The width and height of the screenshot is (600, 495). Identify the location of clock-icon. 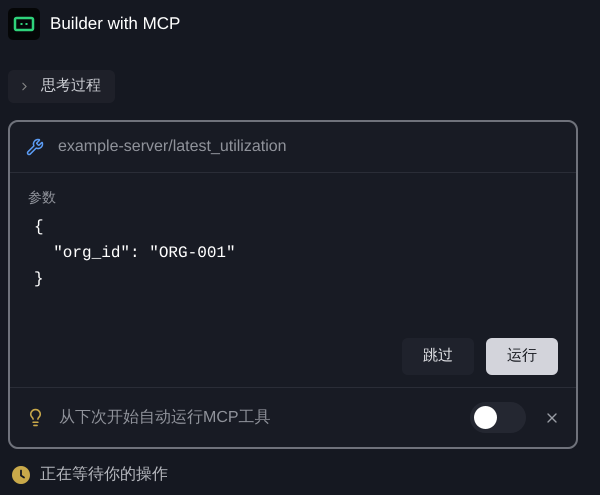
(21, 475).